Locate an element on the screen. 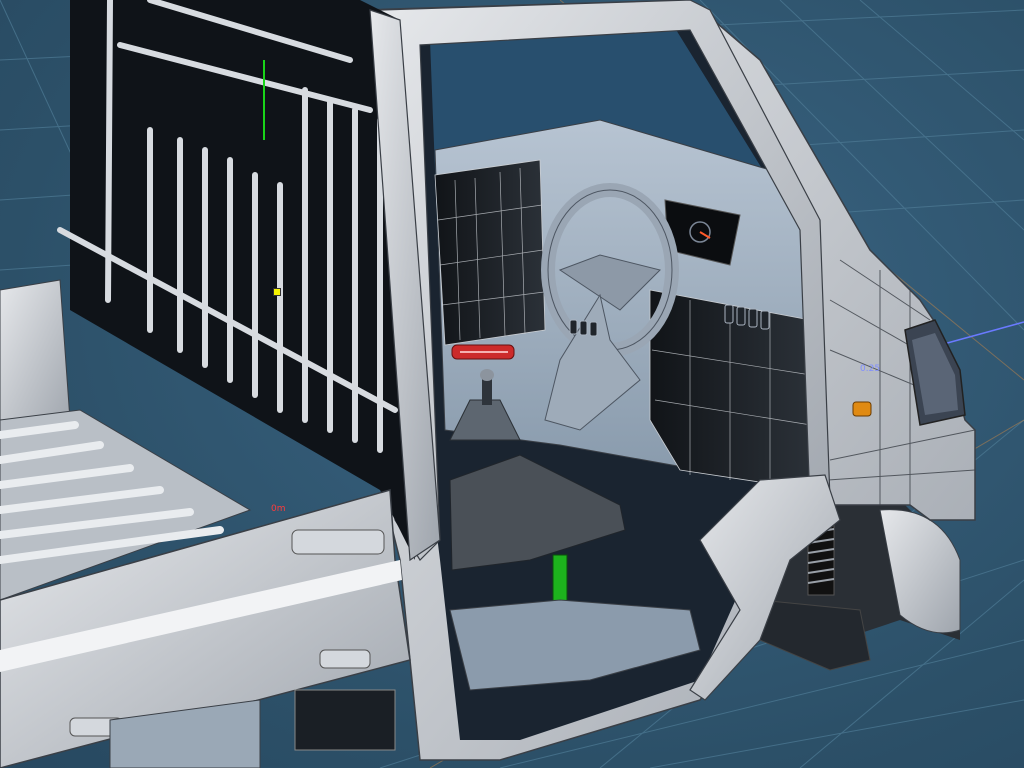 The width and height of the screenshot is (1024, 768). turn-signal is located at coordinates (862, 409).